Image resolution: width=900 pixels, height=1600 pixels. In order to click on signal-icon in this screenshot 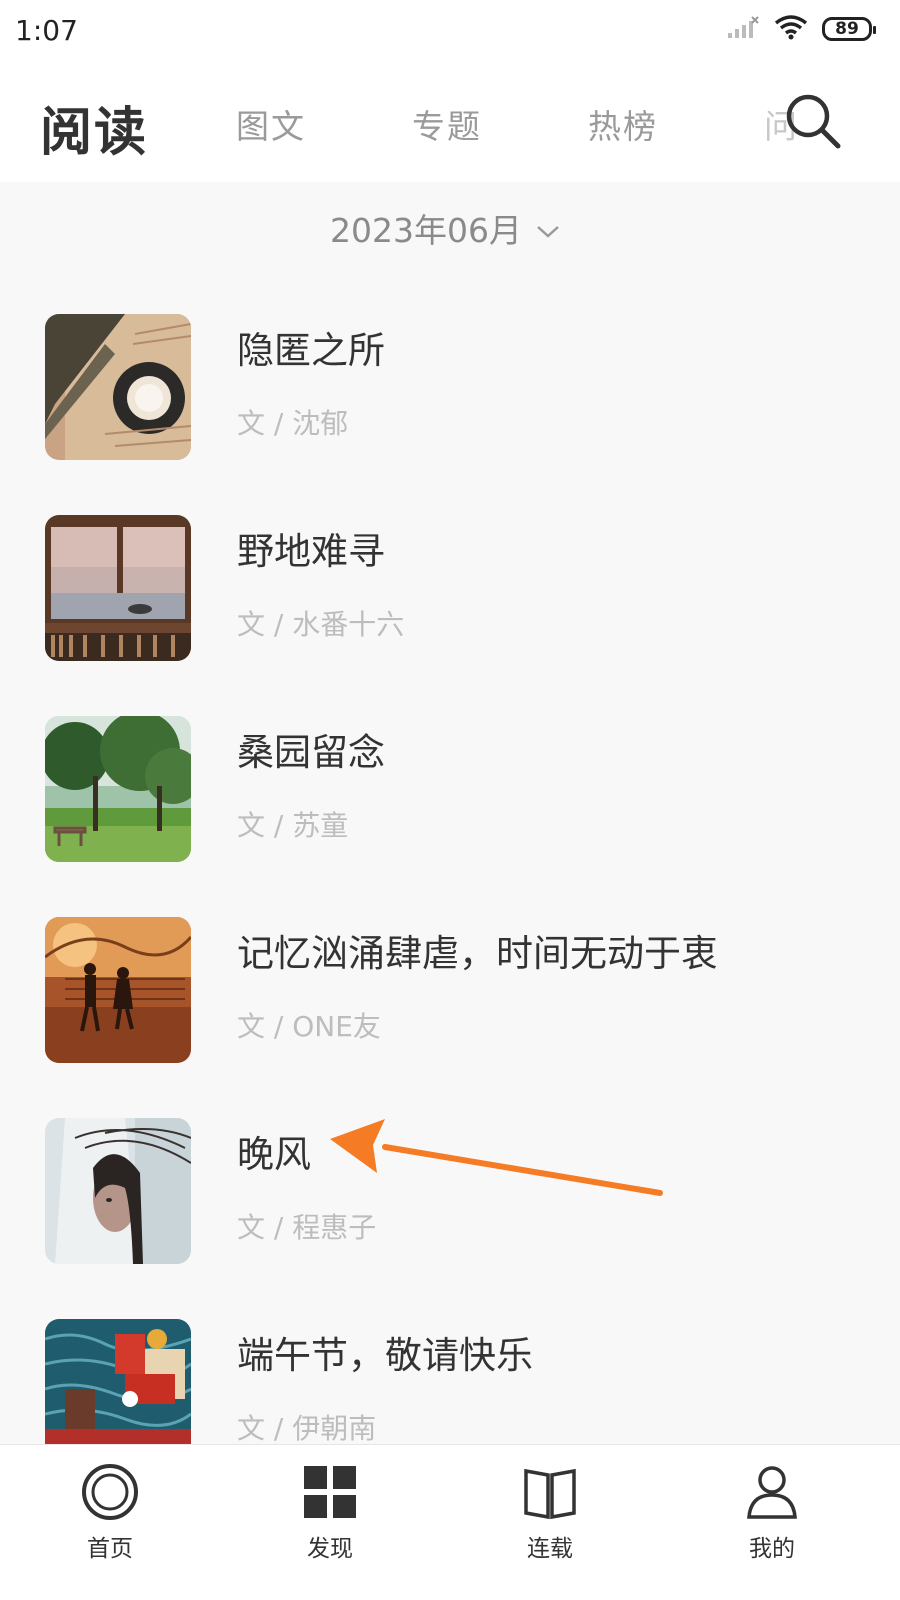, I will do `click(743, 29)`.